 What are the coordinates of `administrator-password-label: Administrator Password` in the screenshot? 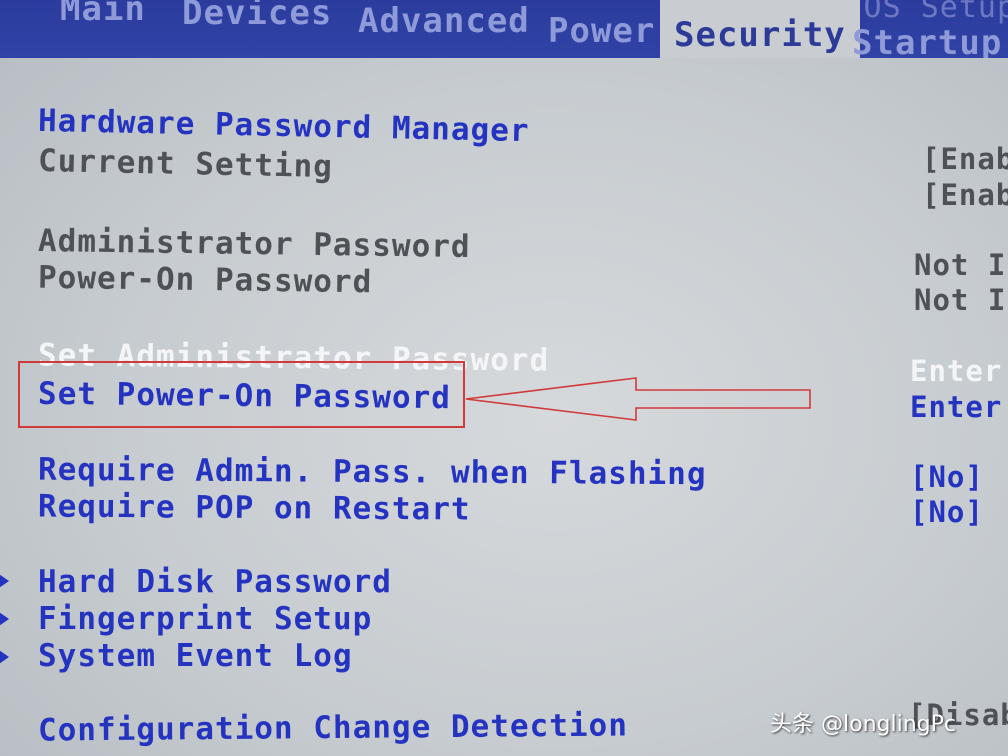 It's located at (254, 244).